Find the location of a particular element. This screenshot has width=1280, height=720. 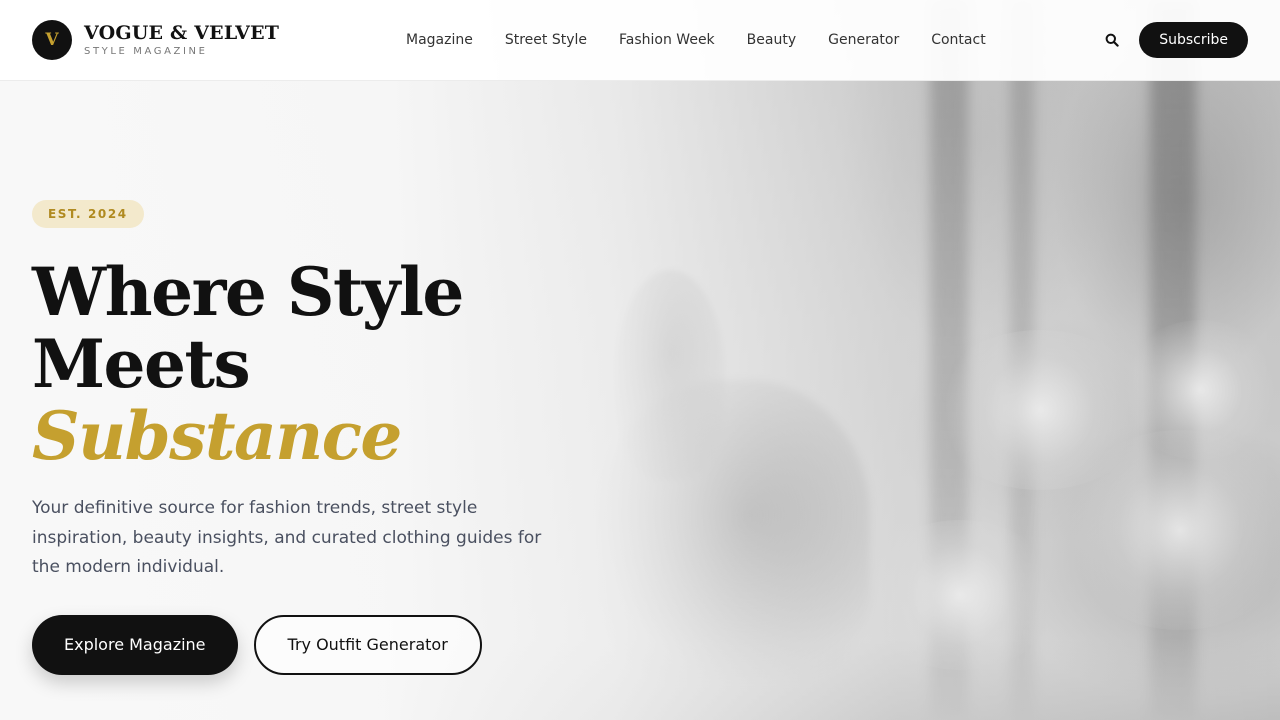

brand-logo-link: V VOGUE & VELVET STYLE MAGAZINE is located at coordinates (155, 40).